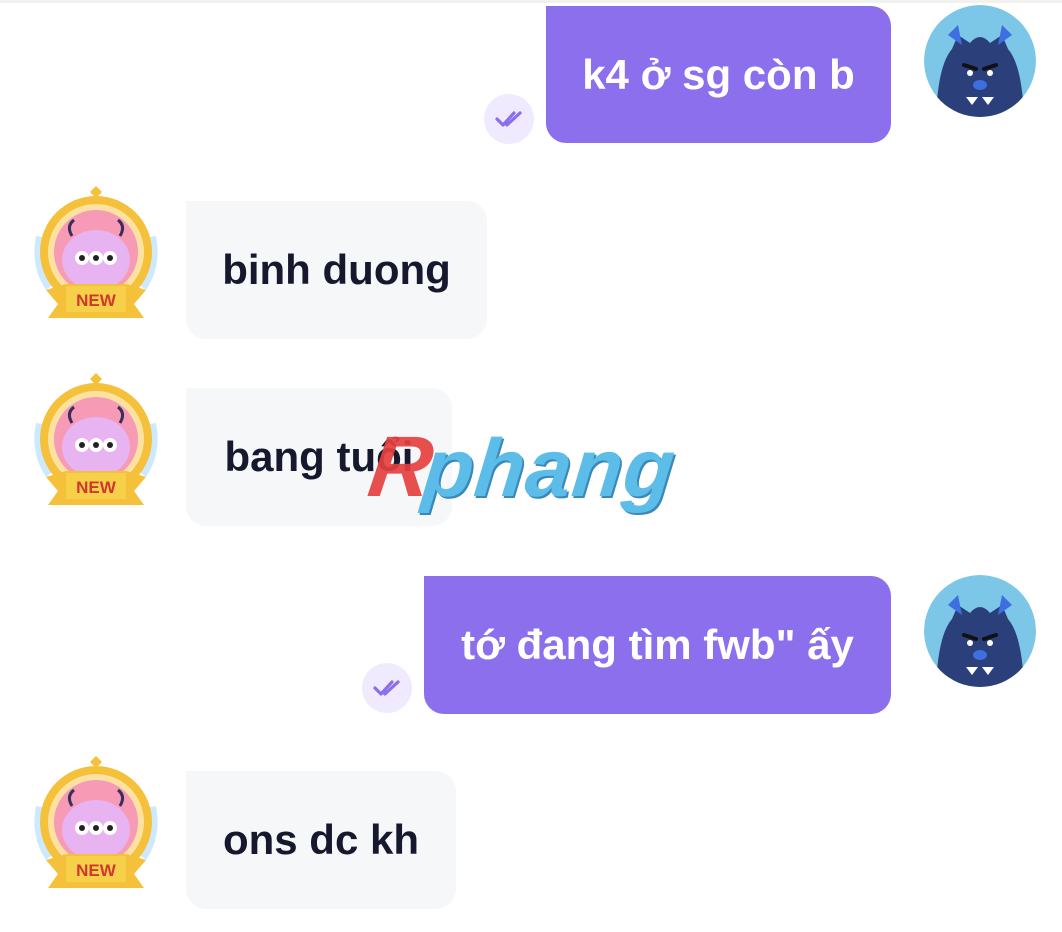 This screenshot has width=1062, height=932. I want to click on message-bubble-sent: tớ đang tìm fwb" ấy, so click(657, 645).